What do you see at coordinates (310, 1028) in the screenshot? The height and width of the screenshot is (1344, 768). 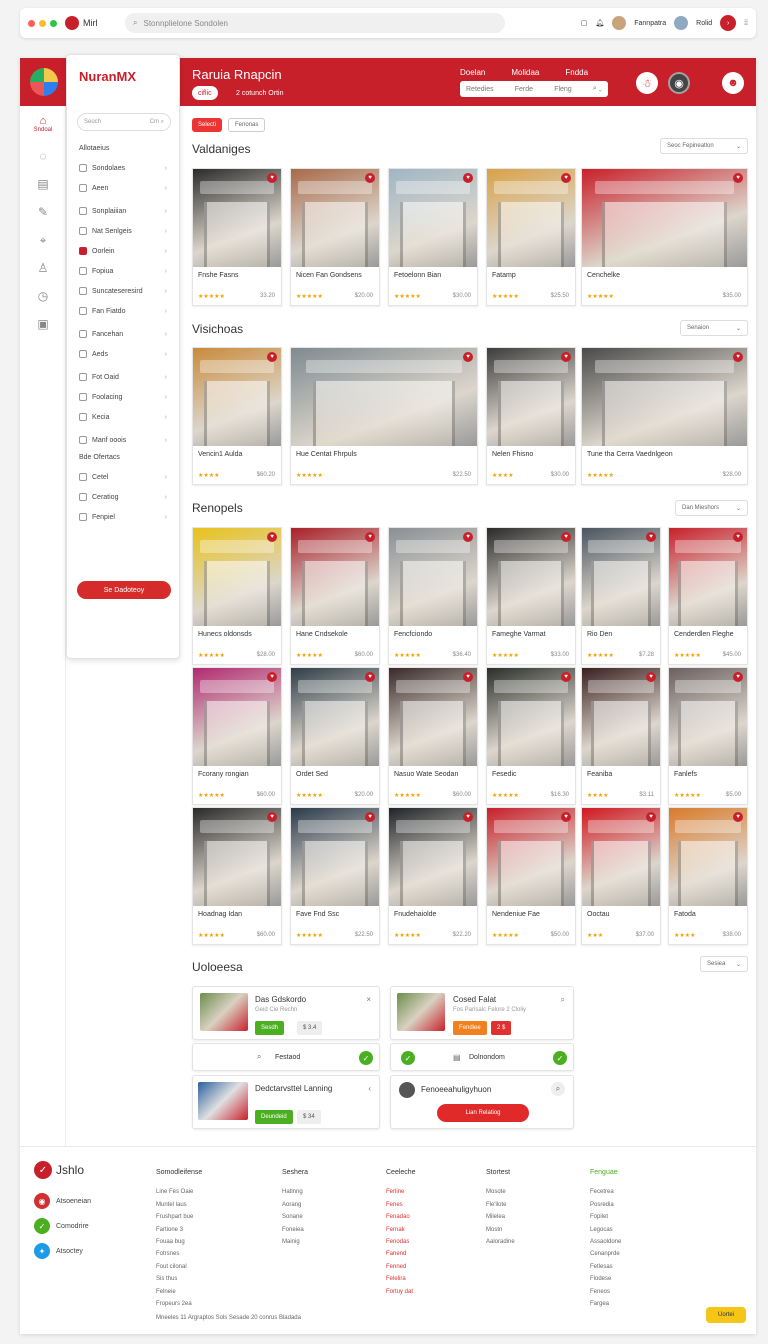 I see `suggestion-secondary-button: $ 3.4` at bounding box center [310, 1028].